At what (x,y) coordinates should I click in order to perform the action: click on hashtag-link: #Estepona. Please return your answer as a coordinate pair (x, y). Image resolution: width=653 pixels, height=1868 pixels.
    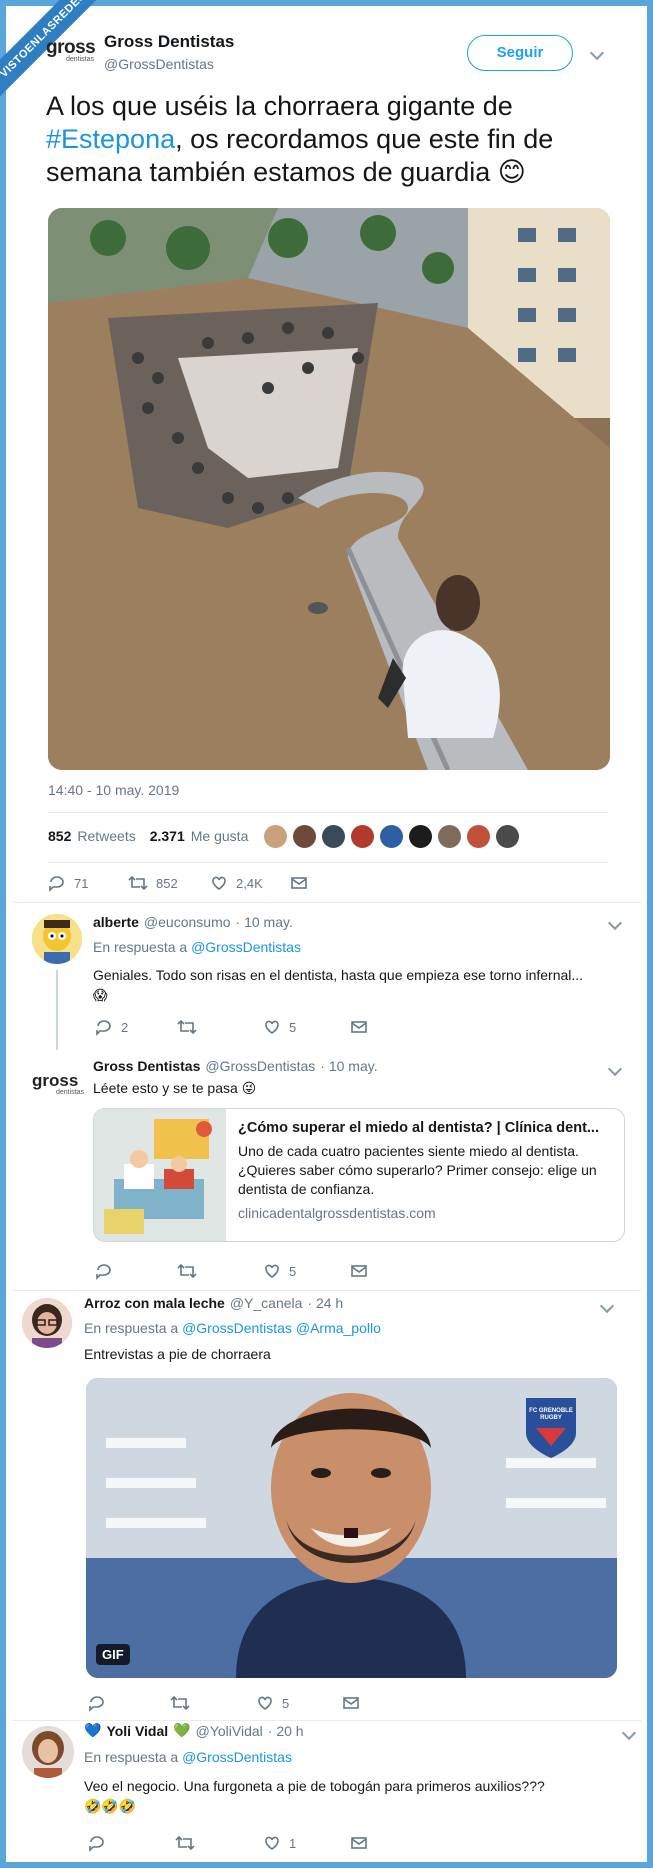
    Looking at the image, I should click on (110, 139).